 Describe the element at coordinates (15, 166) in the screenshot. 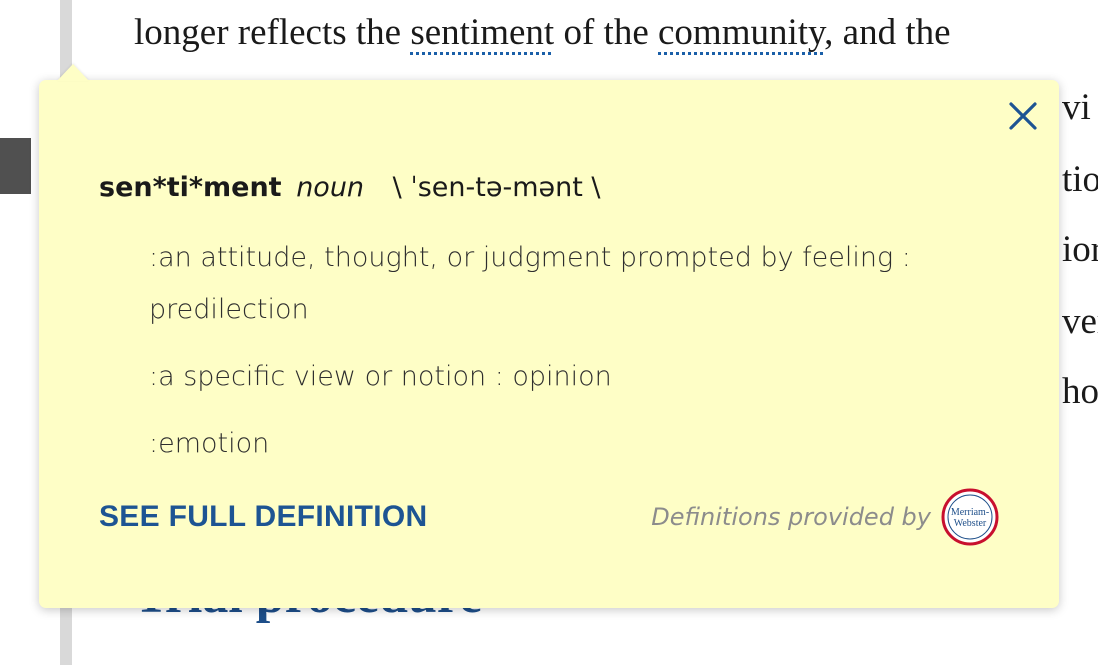

I see `sidebar-tab` at that location.